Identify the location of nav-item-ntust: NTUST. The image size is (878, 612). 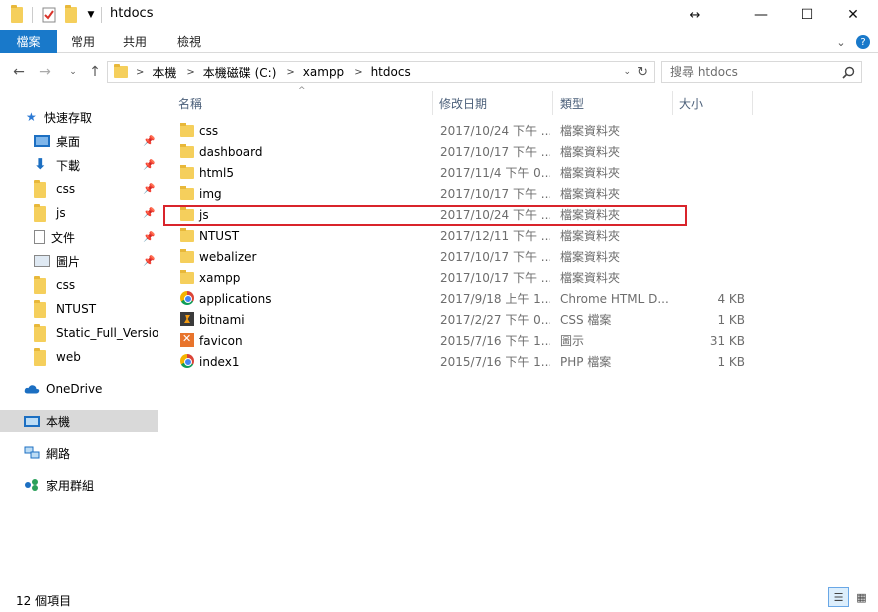
(79, 309).